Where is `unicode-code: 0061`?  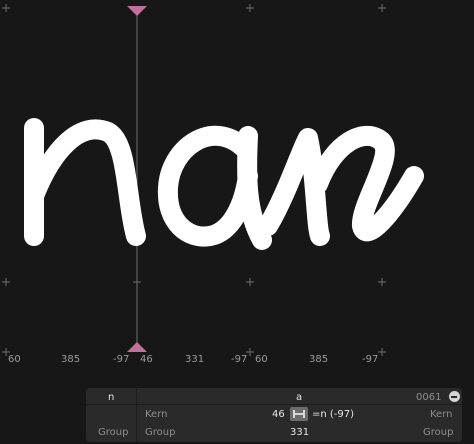 unicode-code: 0061 is located at coordinates (429, 397).